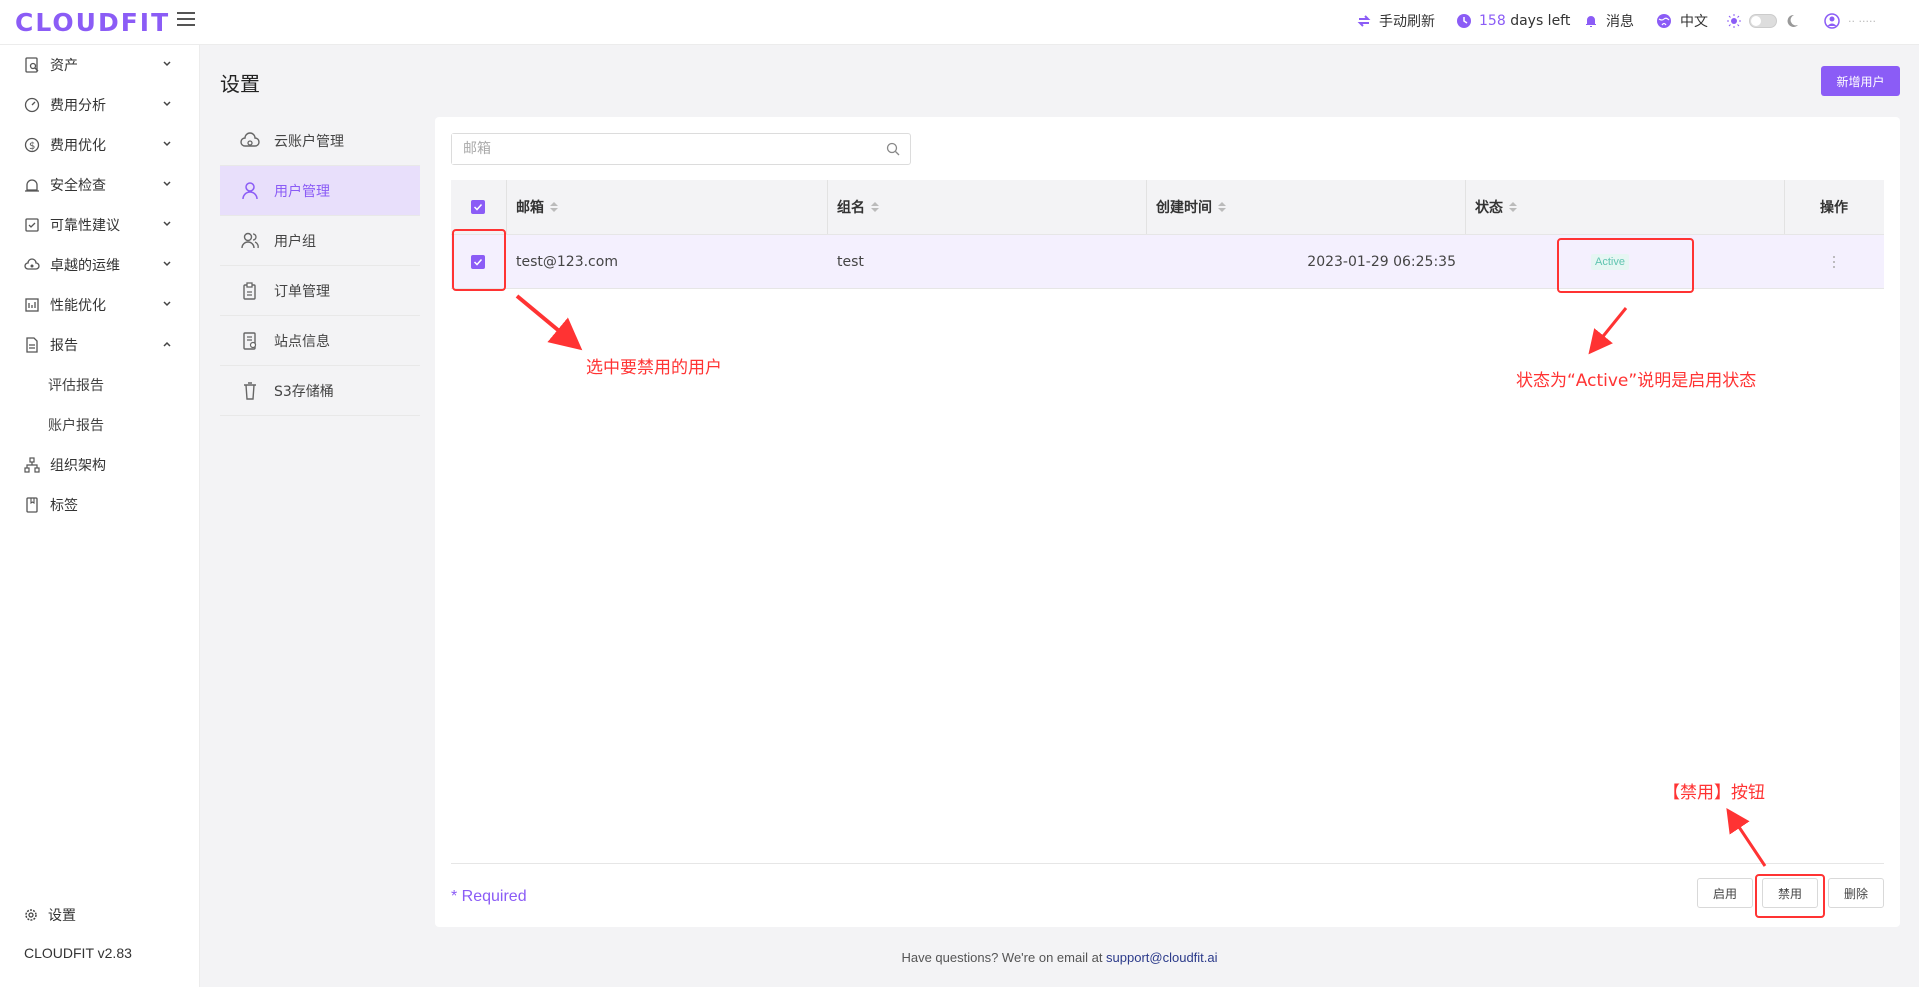  Describe the element at coordinates (1608, 331) in the screenshot. I see `annotation-arrow-status` at that location.